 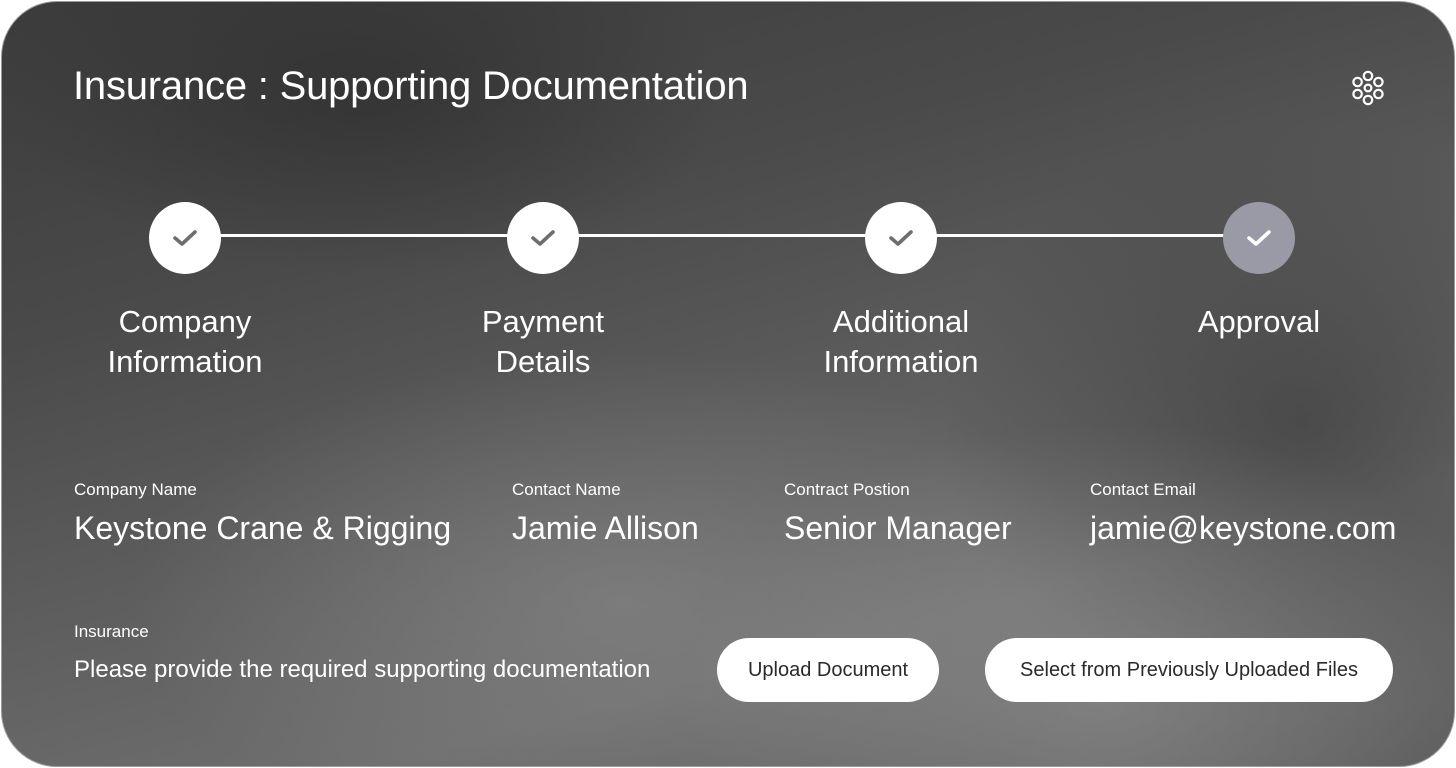 I want to click on step-2-circle, so click(x=543, y=238).